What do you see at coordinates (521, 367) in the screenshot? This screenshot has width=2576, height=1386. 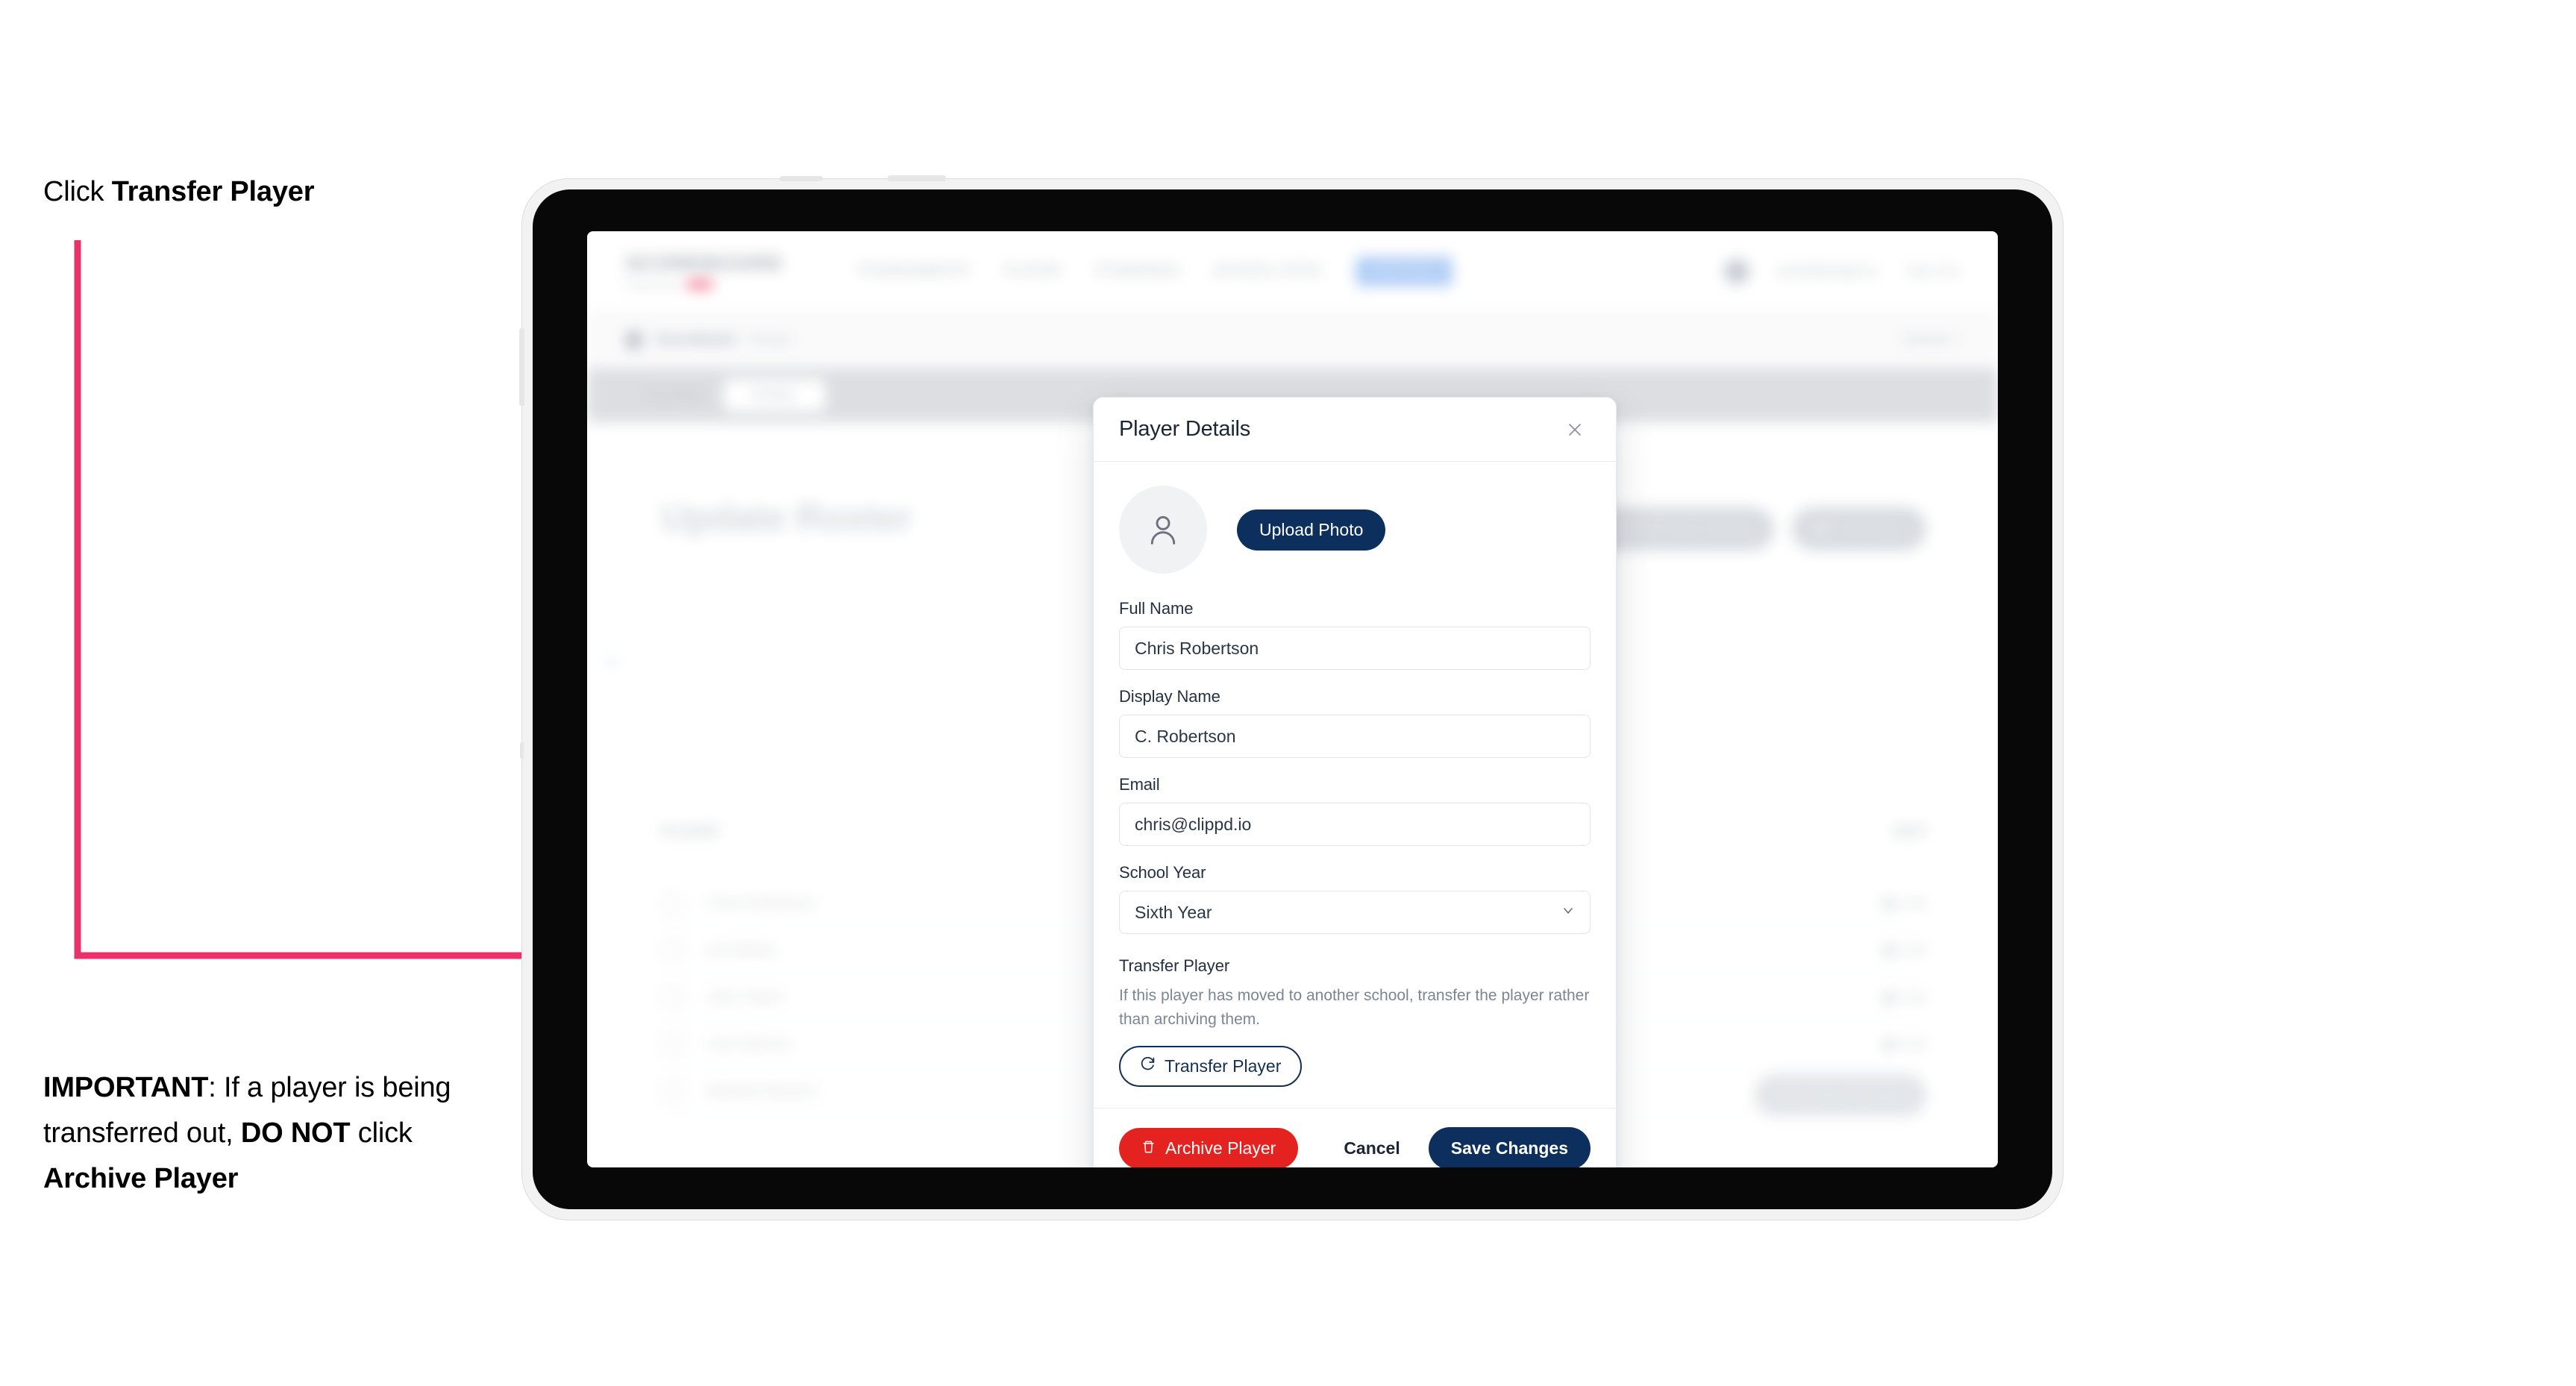 I see `tablet-volume-button` at bounding box center [521, 367].